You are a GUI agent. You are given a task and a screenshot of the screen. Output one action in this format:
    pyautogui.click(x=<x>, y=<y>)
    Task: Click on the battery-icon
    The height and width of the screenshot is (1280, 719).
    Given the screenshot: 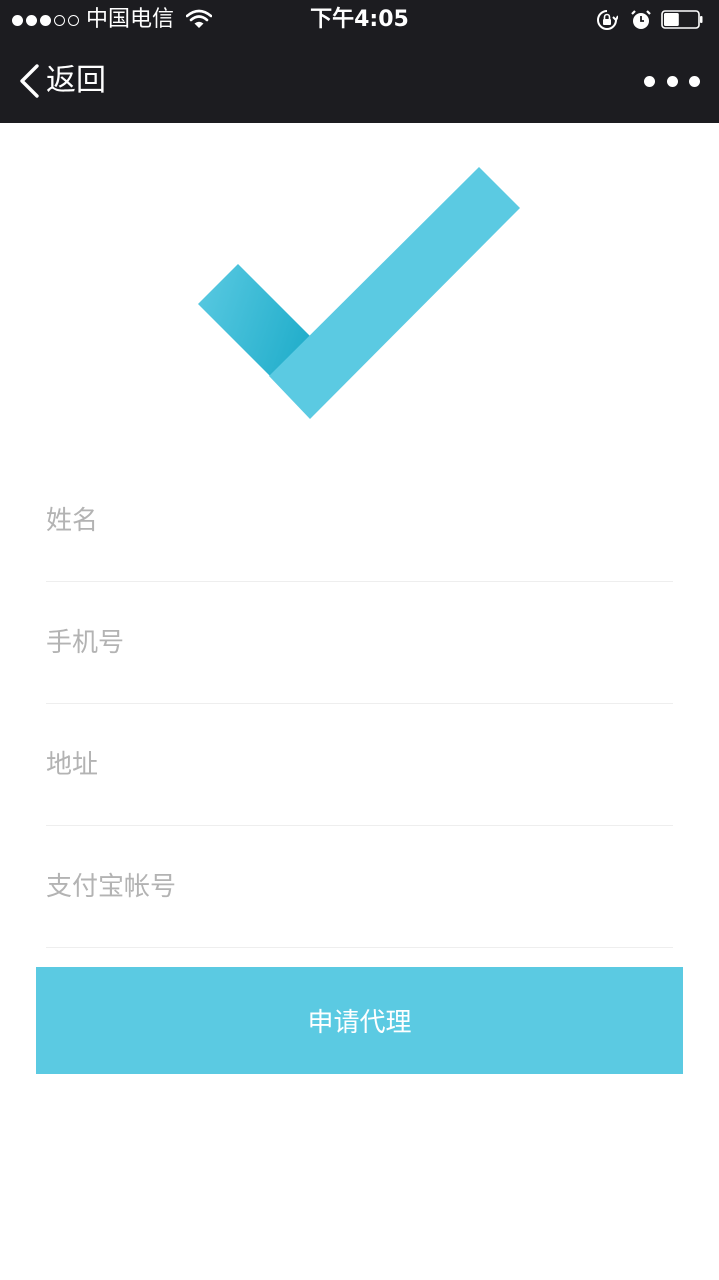 What is the action you would take?
    pyautogui.click(x=682, y=19)
    